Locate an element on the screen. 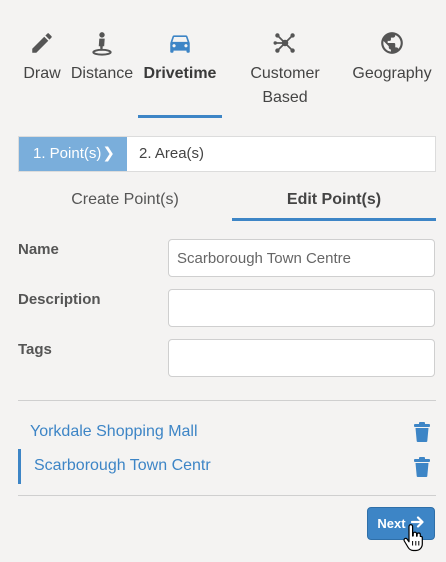 This screenshot has height=562, width=446. point-name: Yorkdale Shopping Mall is located at coordinates (114, 431).